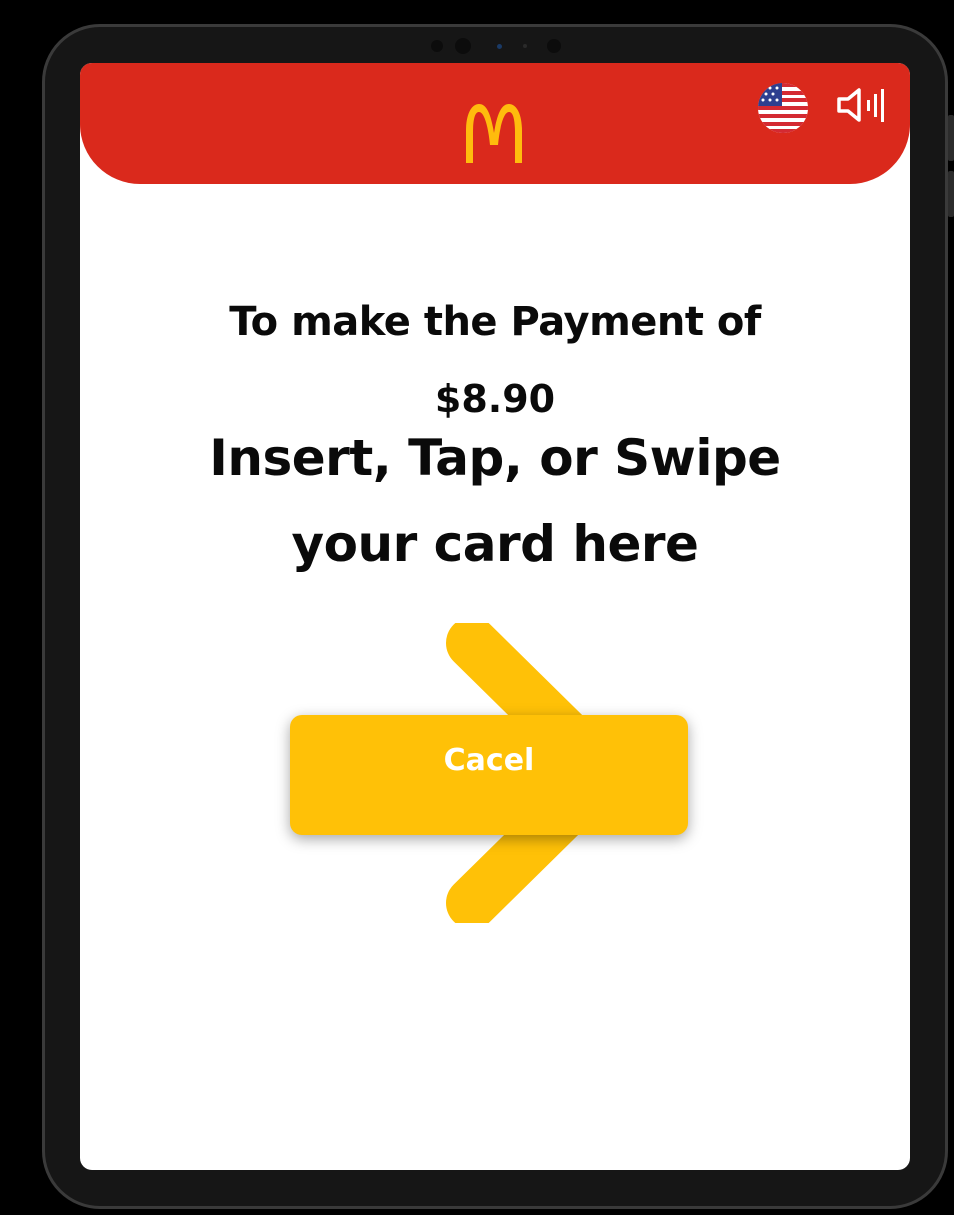 Image resolution: width=954 pixels, height=1215 pixels. I want to click on payment-amount: $8.90, so click(495, 399).